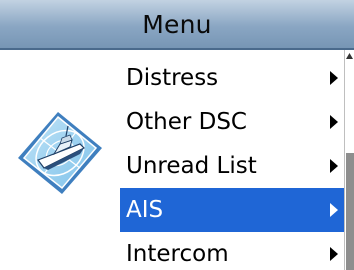  I want to click on scrollbar-thumb, so click(350, 211).